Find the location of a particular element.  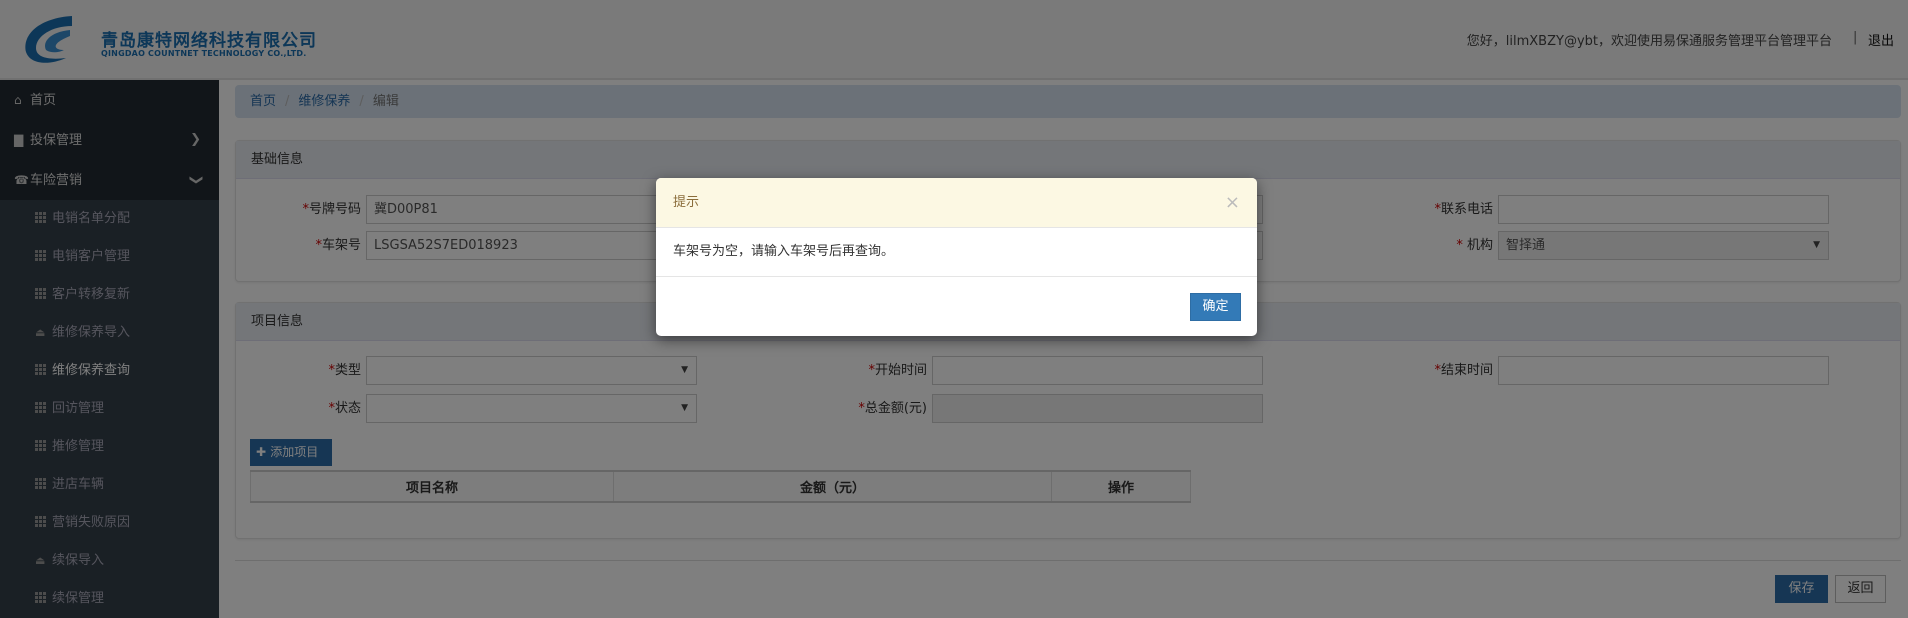

dialog-header: 提示 × is located at coordinates (956, 203).